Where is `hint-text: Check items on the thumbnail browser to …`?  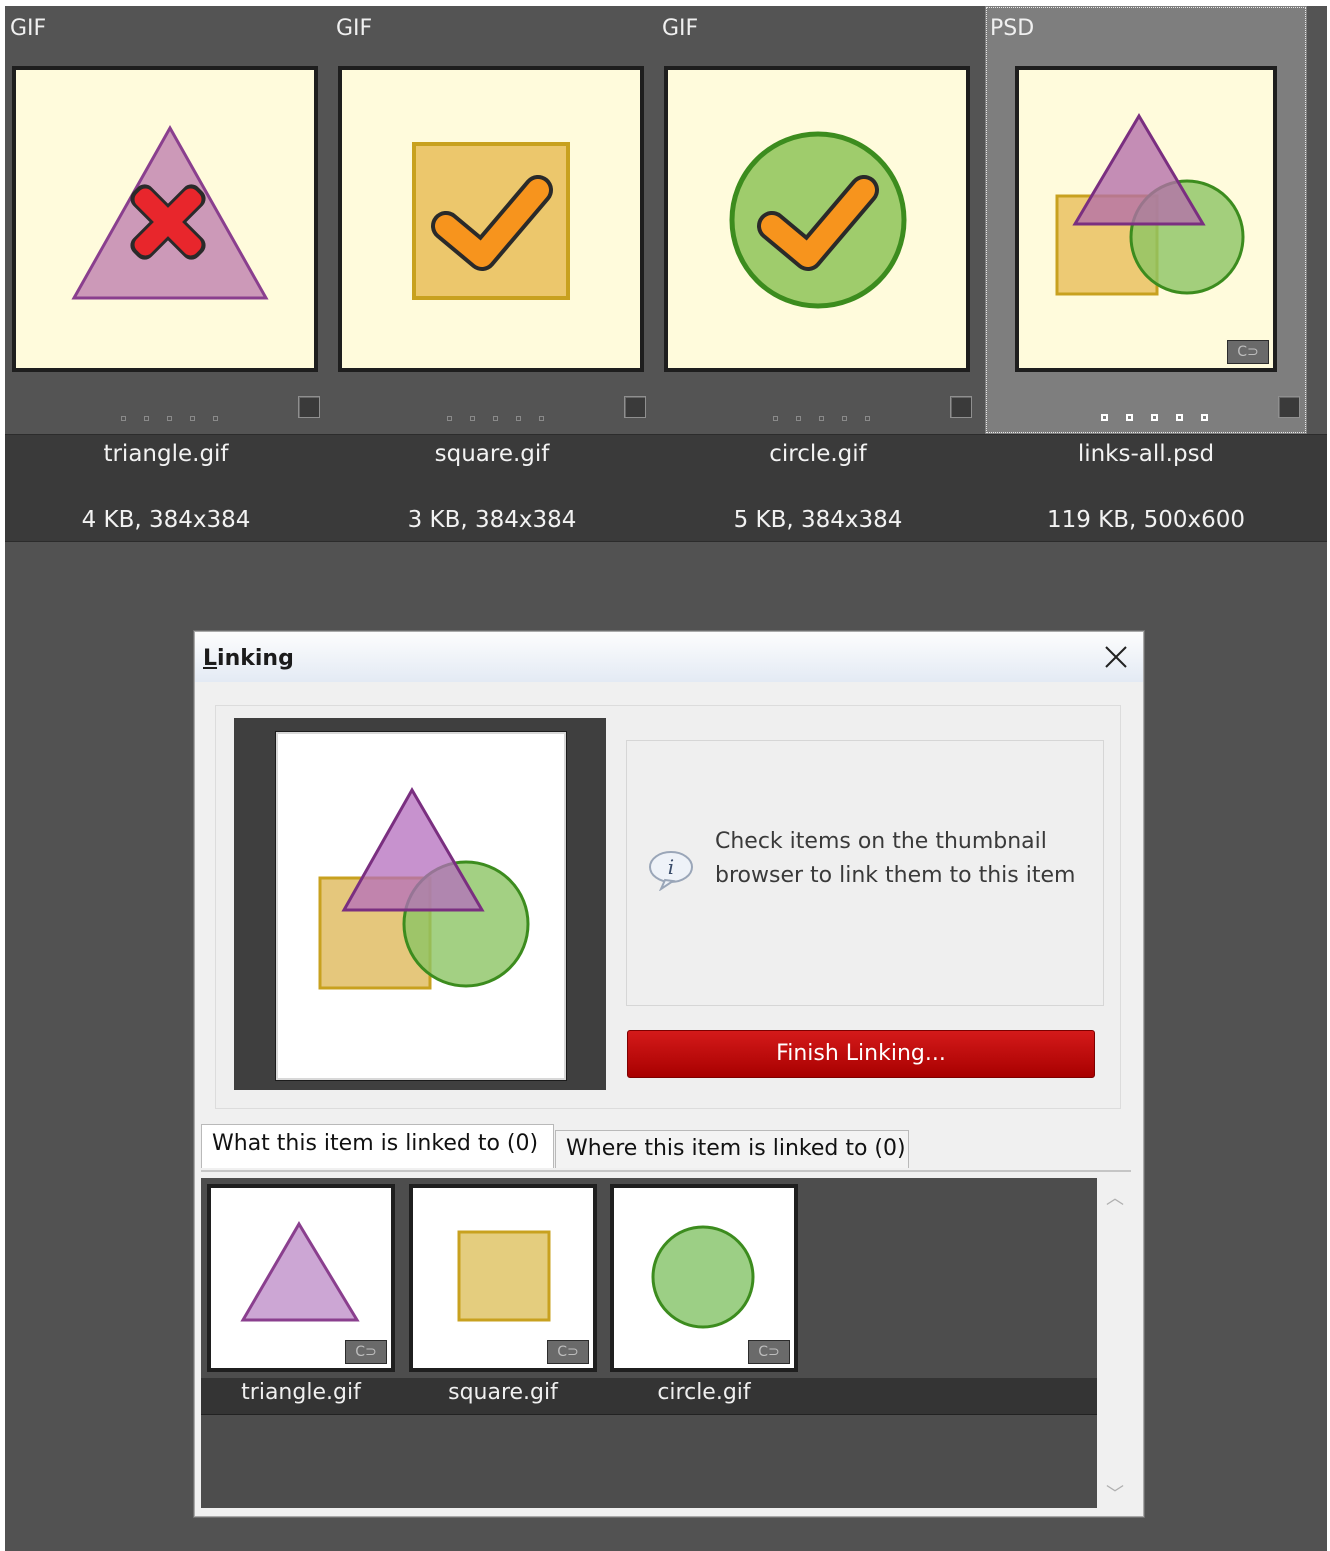
hint-text: Check items on the thumbnail browser to … is located at coordinates (895, 858).